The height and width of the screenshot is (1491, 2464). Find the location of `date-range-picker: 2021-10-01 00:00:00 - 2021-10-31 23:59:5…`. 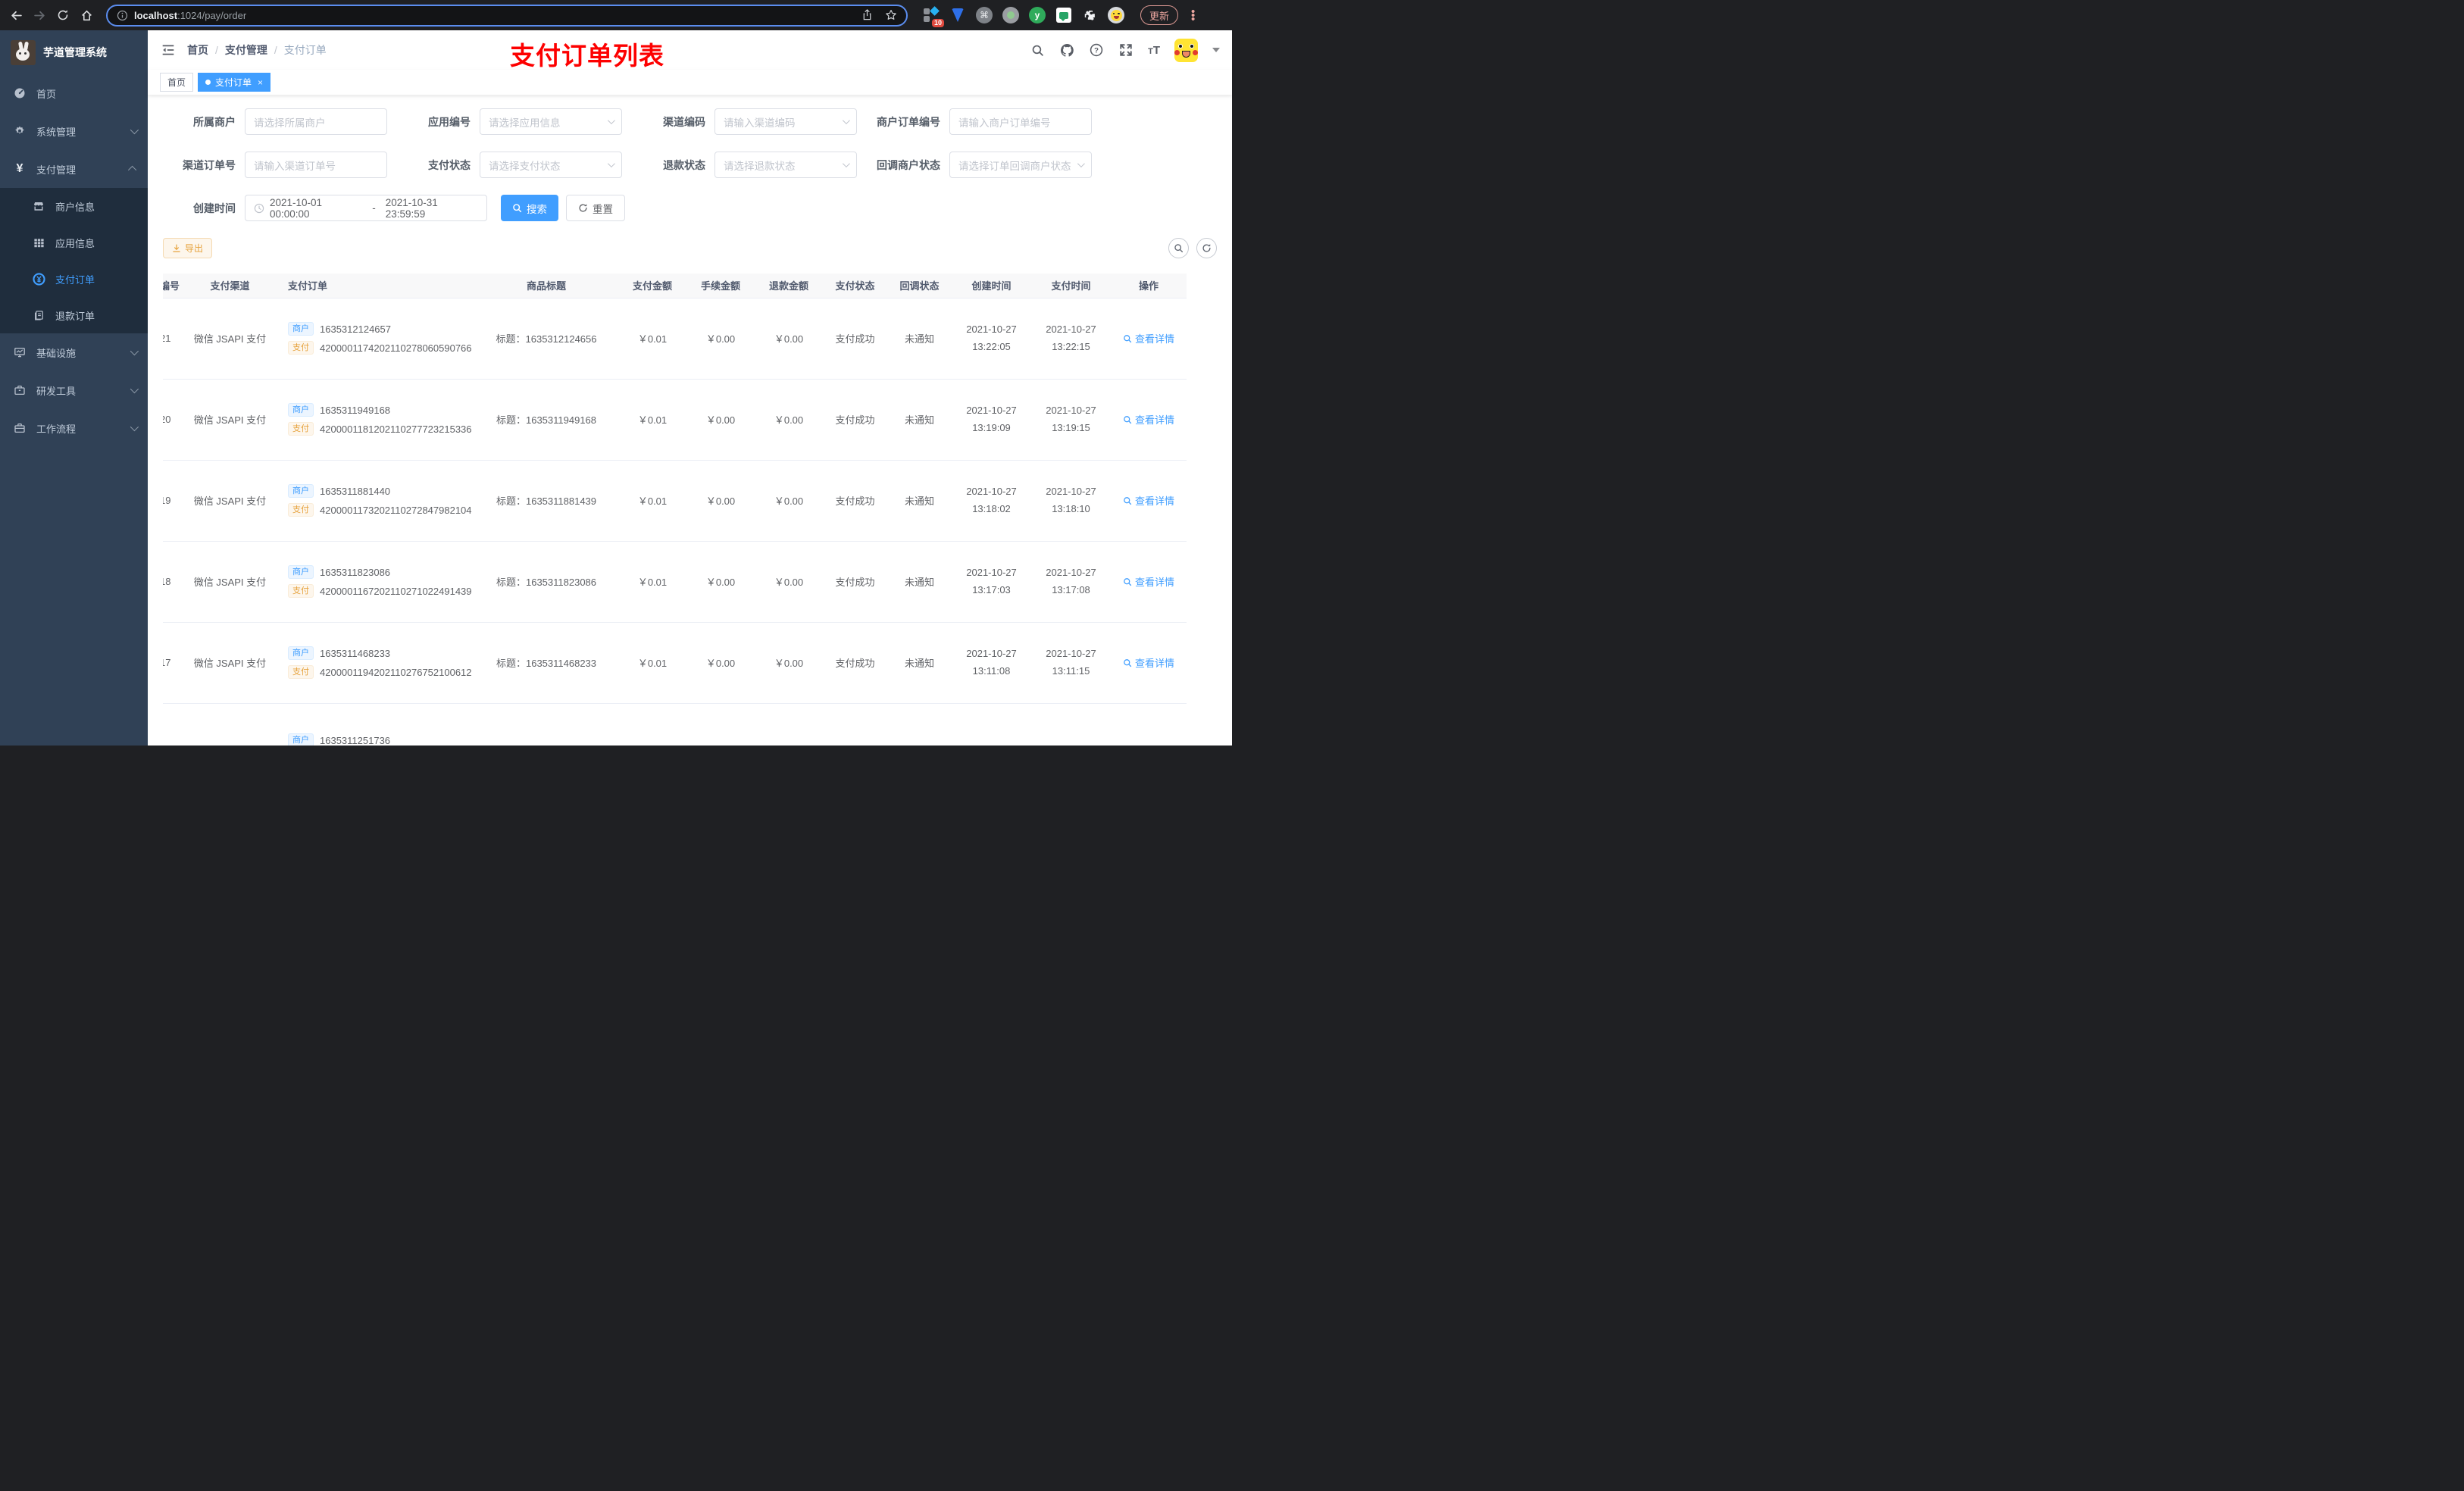

date-range-picker: 2021-10-01 00:00:00 - 2021-10-31 23:59:5… is located at coordinates (366, 208).